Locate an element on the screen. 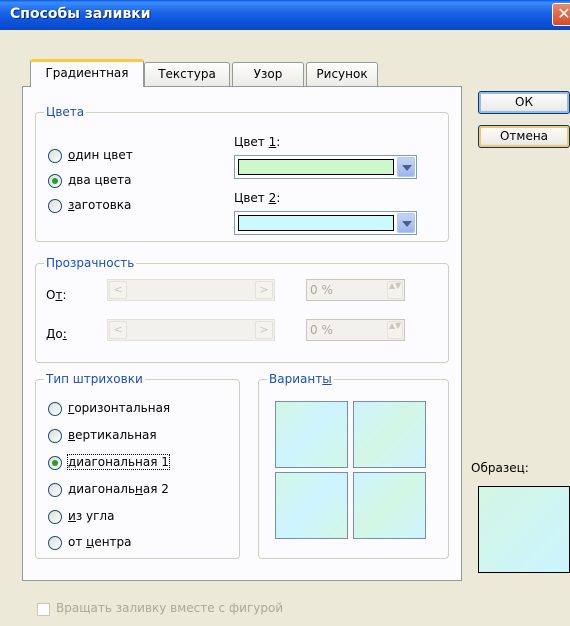 This screenshot has height=626, width=570. color1-swatch is located at coordinates (316, 167).